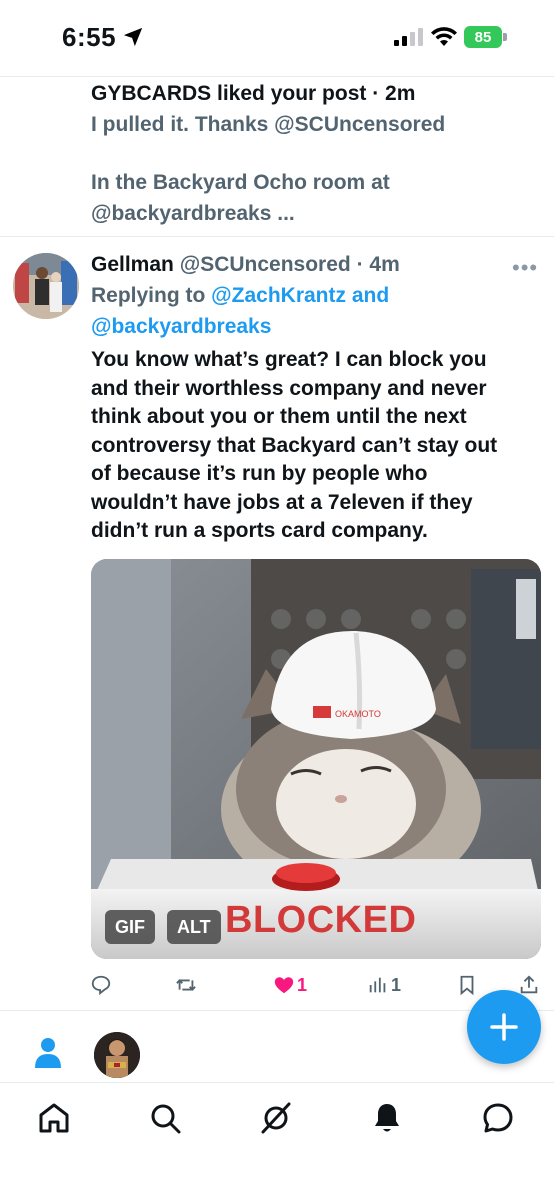  What do you see at coordinates (408, 37) in the screenshot?
I see `cellular-signal-icon` at bounding box center [408, 37].